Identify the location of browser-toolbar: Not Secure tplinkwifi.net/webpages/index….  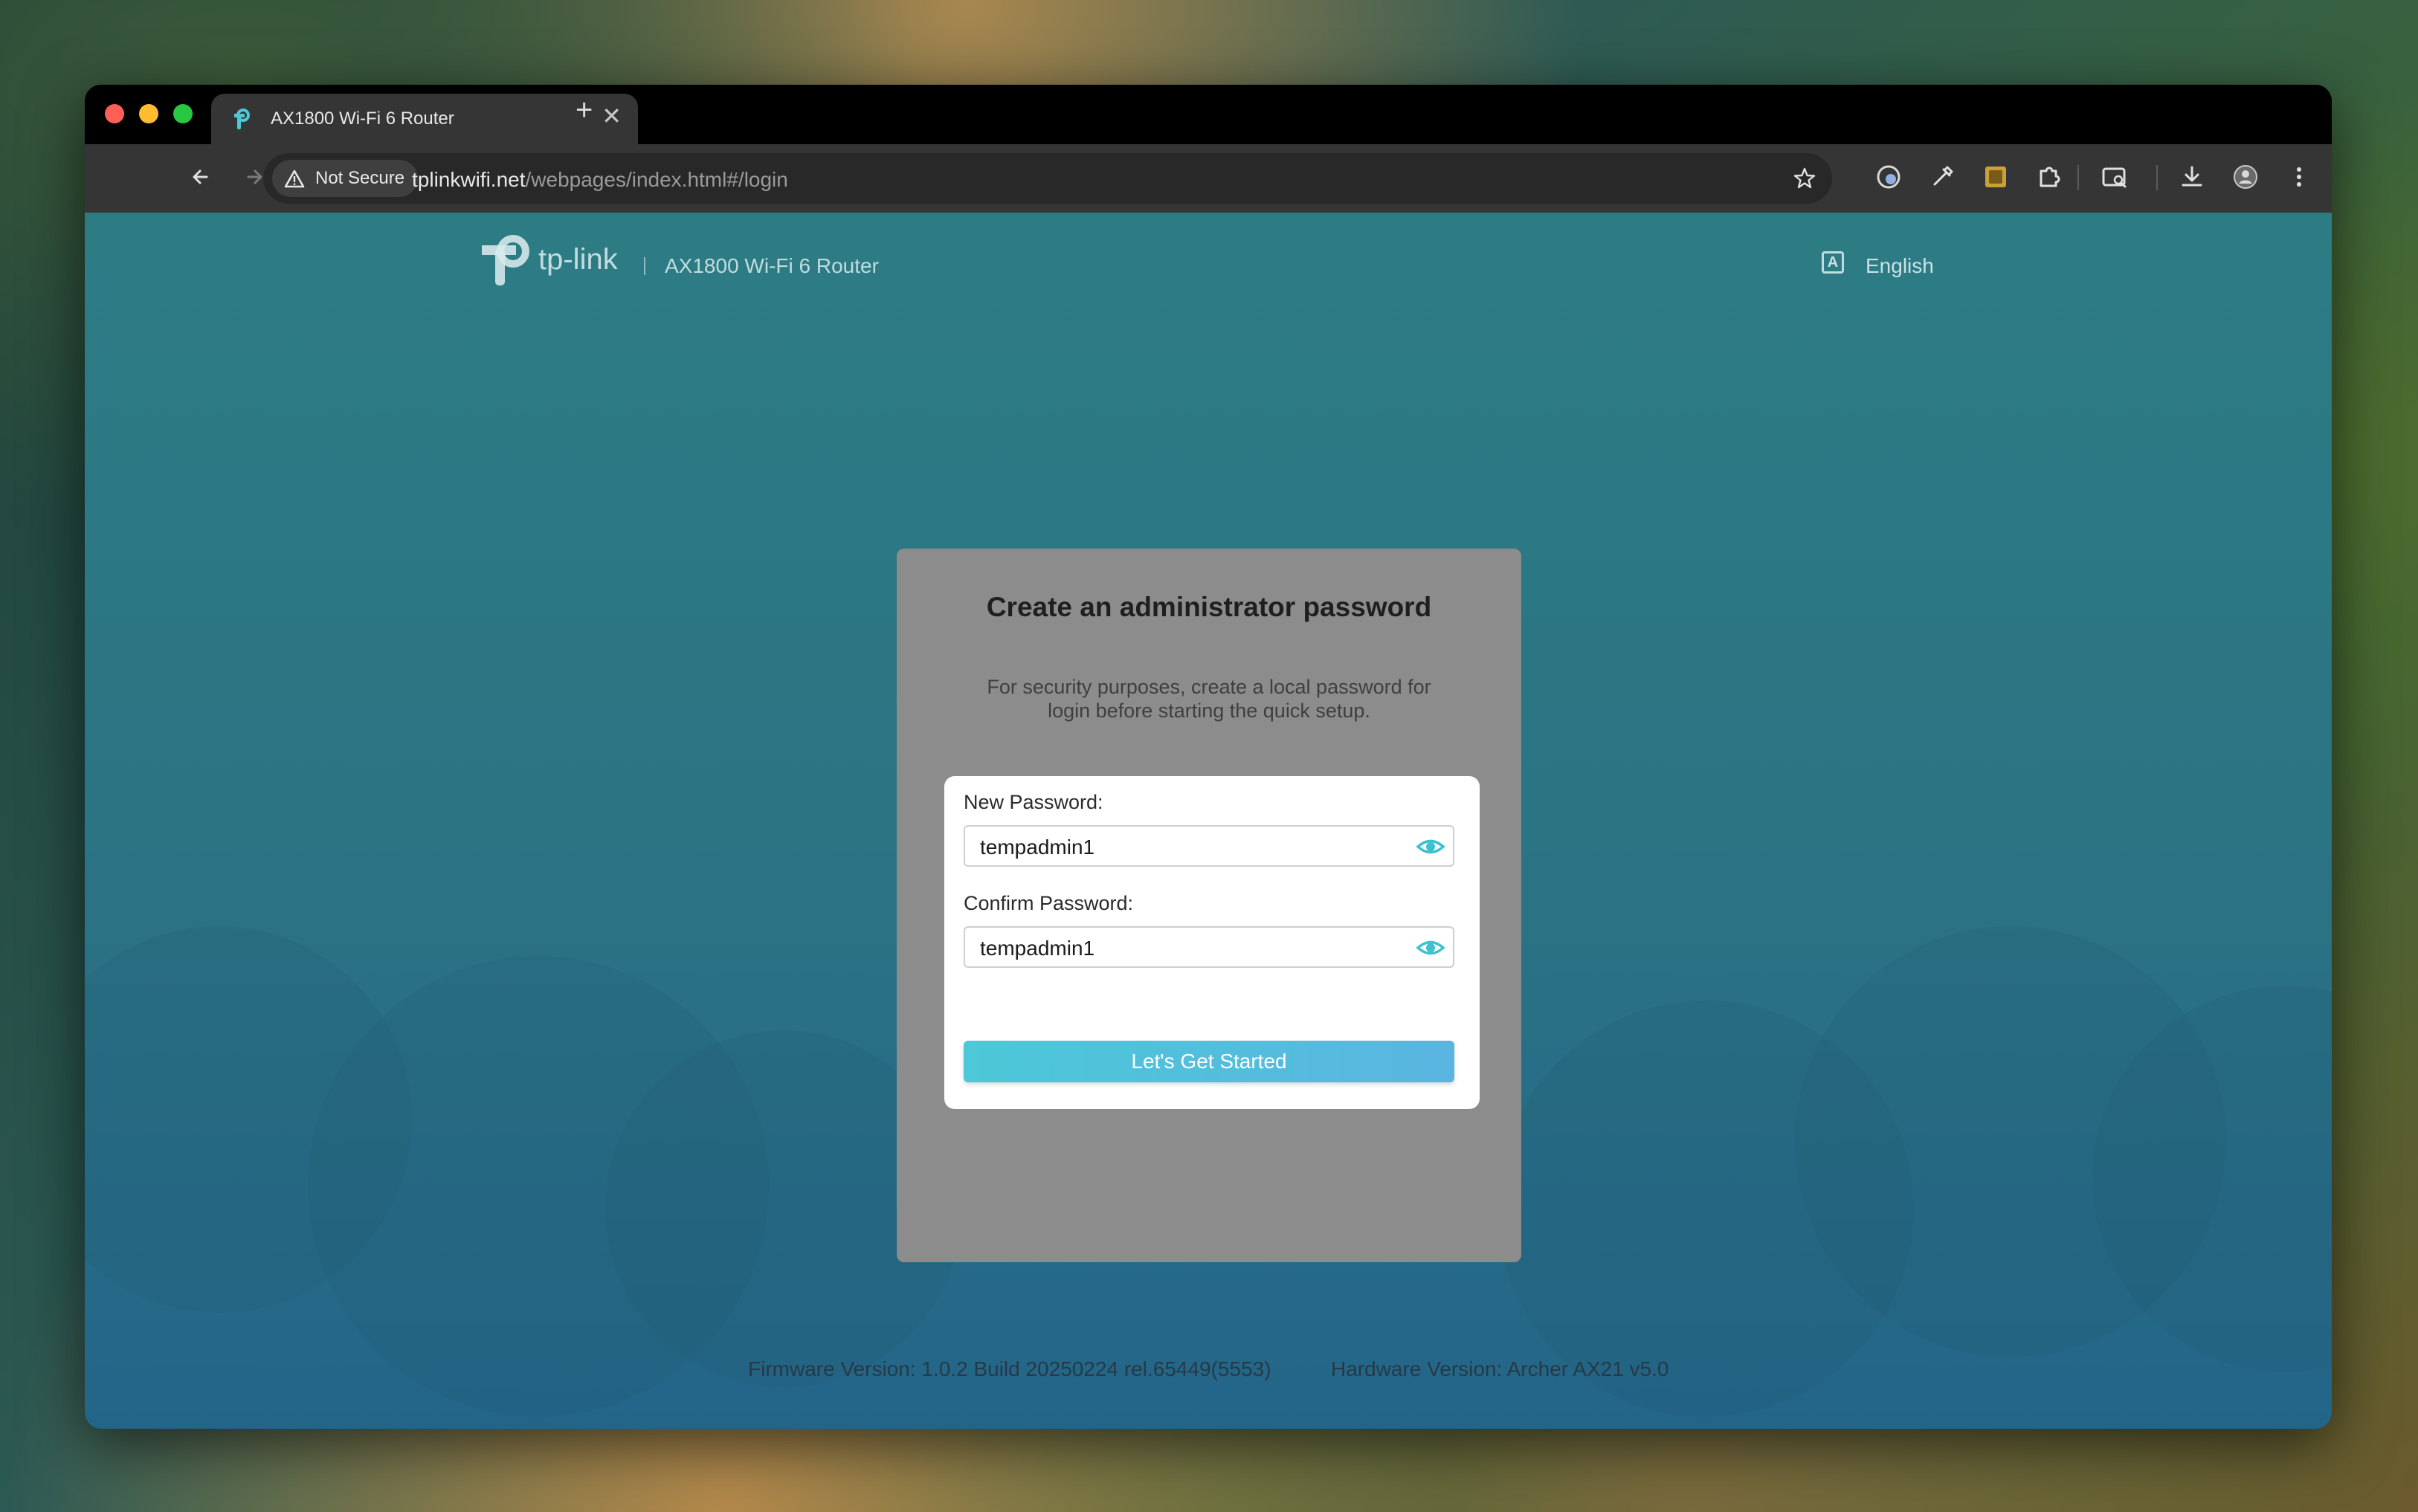
(1208, 179).